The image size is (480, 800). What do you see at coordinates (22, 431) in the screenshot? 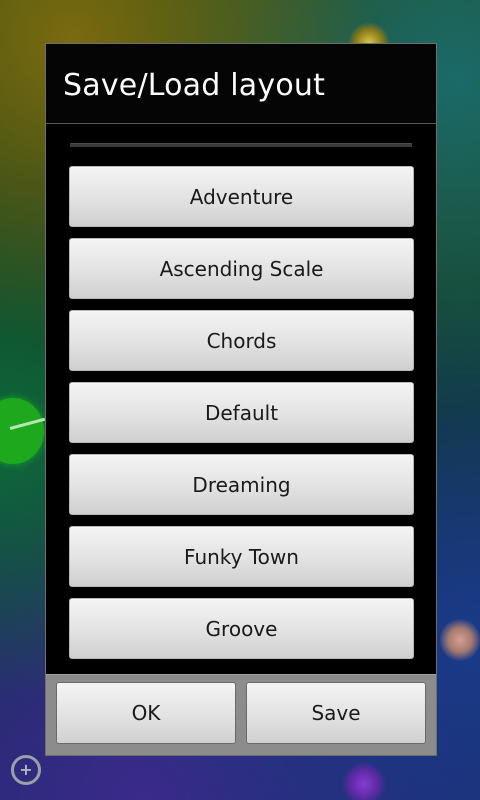
I see `background-orb-green` at bounding box center [22, 431].